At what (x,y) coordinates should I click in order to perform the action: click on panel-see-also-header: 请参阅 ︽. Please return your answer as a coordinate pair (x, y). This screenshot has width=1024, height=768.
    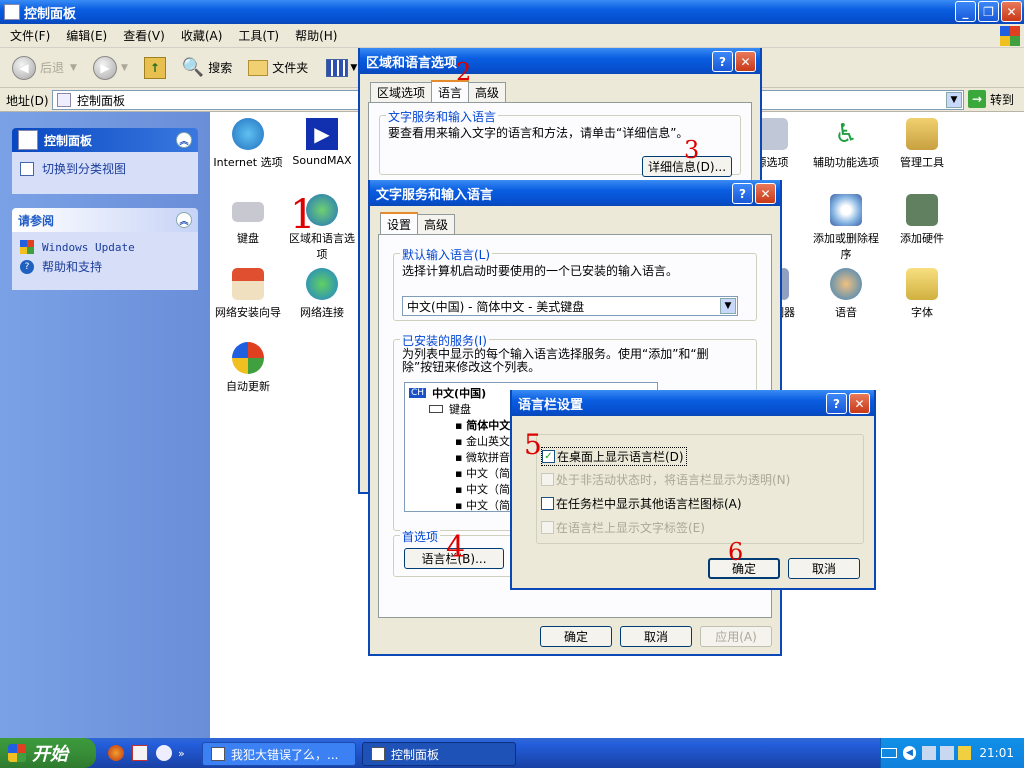
    Looking at the image, I should click on (105, 220).